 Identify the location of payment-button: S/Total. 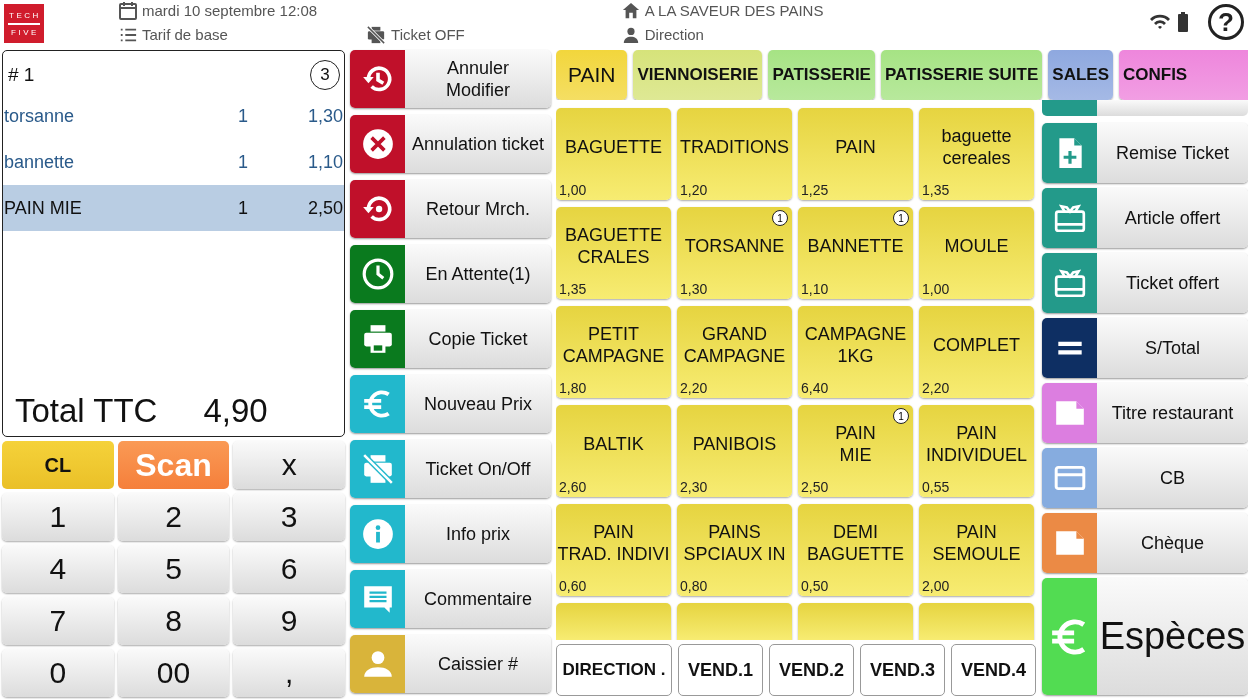
(1145, 348).